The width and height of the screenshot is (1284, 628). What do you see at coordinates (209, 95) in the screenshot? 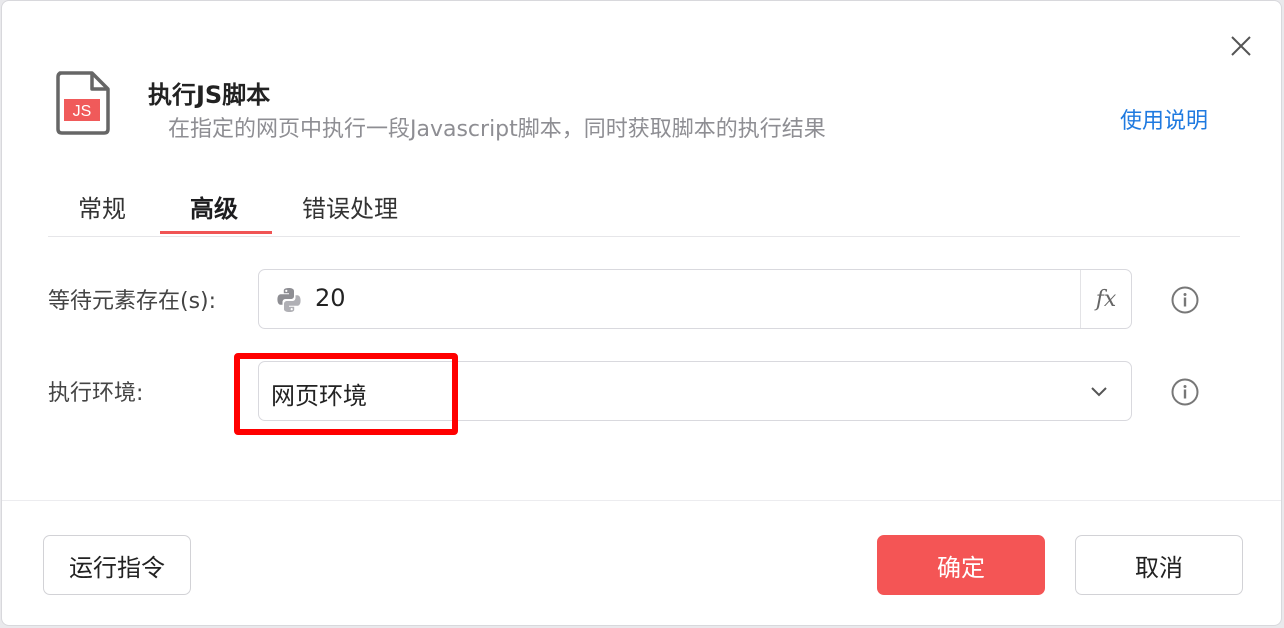
I see `dialog-title: 执行JS脚本` at bounding box center [209, 95].